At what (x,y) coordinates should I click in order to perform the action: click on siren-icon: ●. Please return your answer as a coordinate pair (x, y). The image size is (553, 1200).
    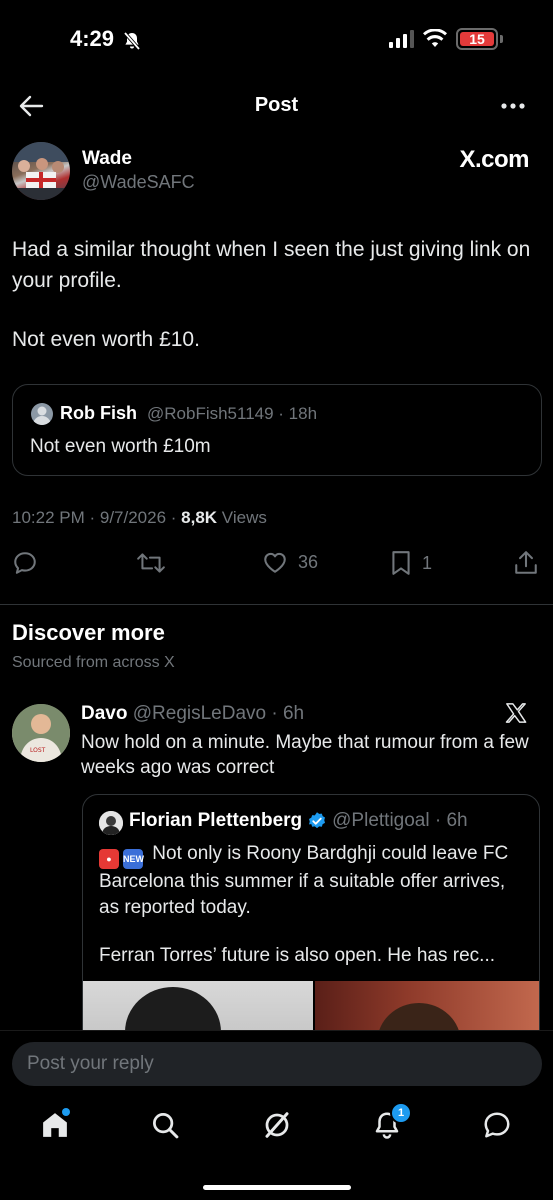
    Looking at the image, I should click on (109, 859).